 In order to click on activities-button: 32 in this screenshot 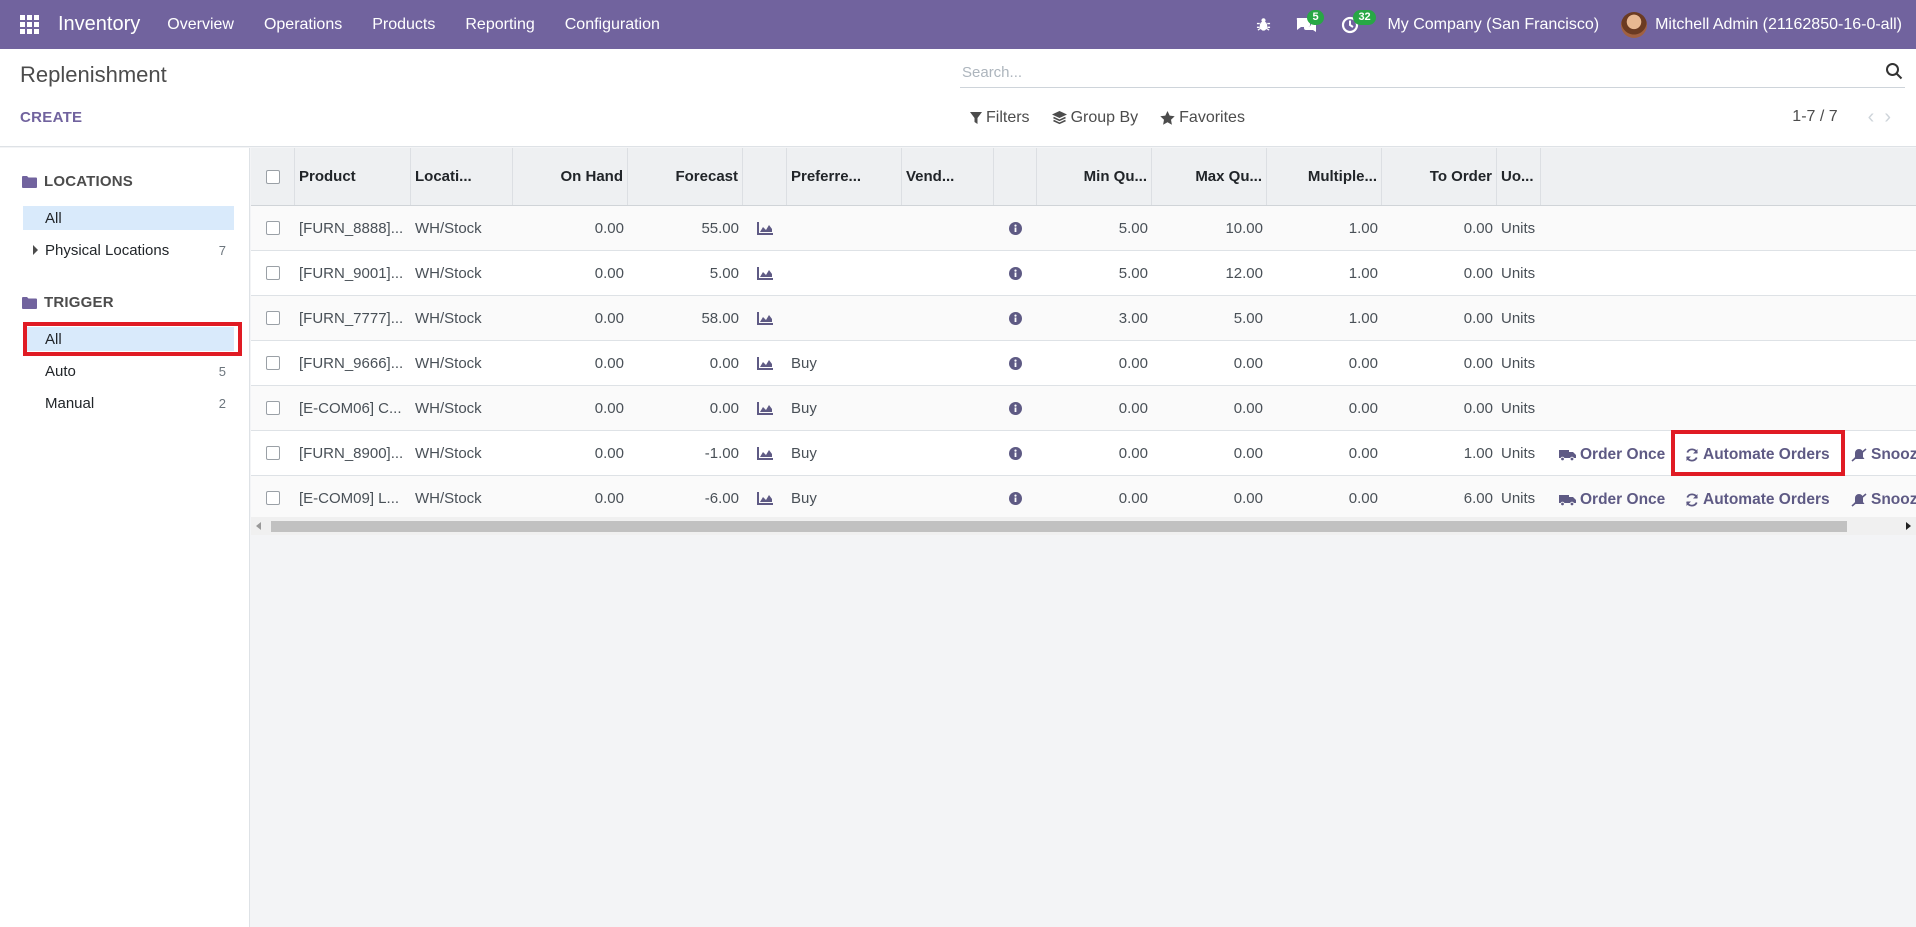, I will do `click(1352, 24)`.